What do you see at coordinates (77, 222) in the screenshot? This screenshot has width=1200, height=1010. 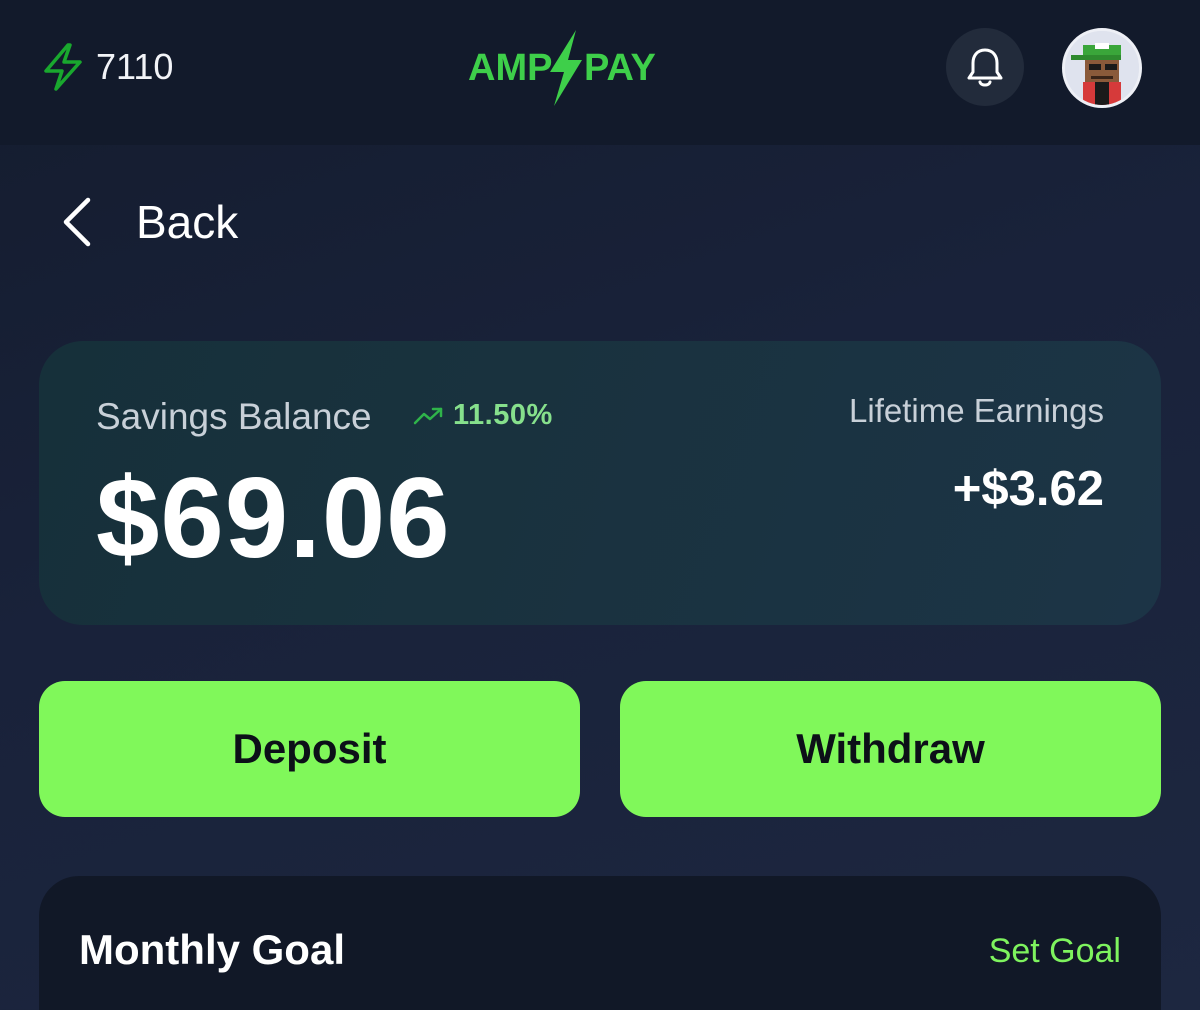 I see `chevron-left-icon` at bounding box center [77, 222].